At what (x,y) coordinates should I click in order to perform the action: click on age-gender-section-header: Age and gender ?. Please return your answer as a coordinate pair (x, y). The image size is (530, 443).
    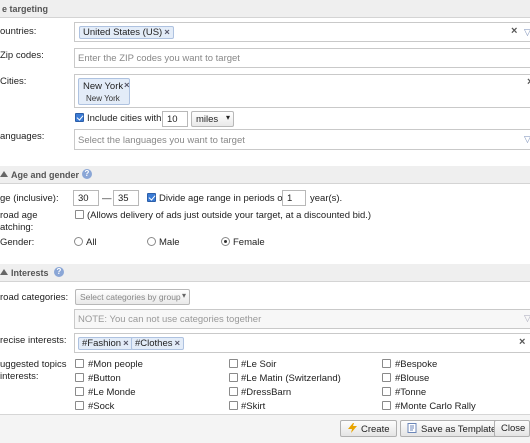
    Looking at the image, I should click on (265, 175).